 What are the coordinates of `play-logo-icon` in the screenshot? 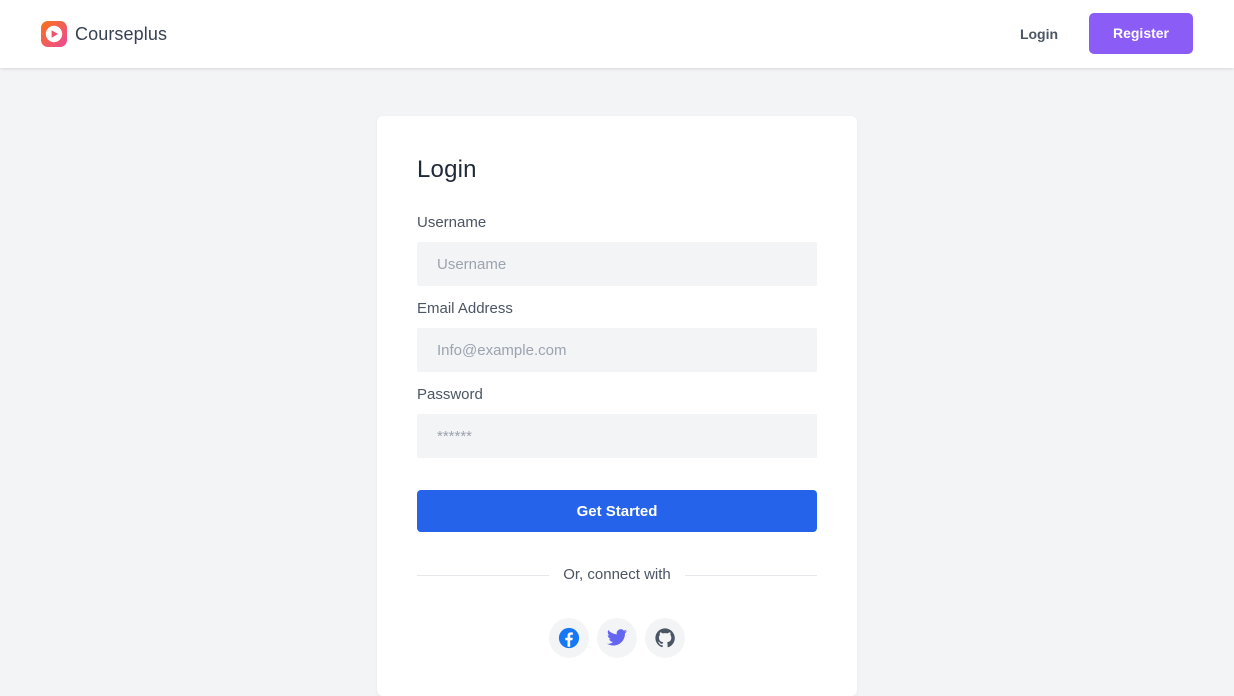 It's located at (54, 34).